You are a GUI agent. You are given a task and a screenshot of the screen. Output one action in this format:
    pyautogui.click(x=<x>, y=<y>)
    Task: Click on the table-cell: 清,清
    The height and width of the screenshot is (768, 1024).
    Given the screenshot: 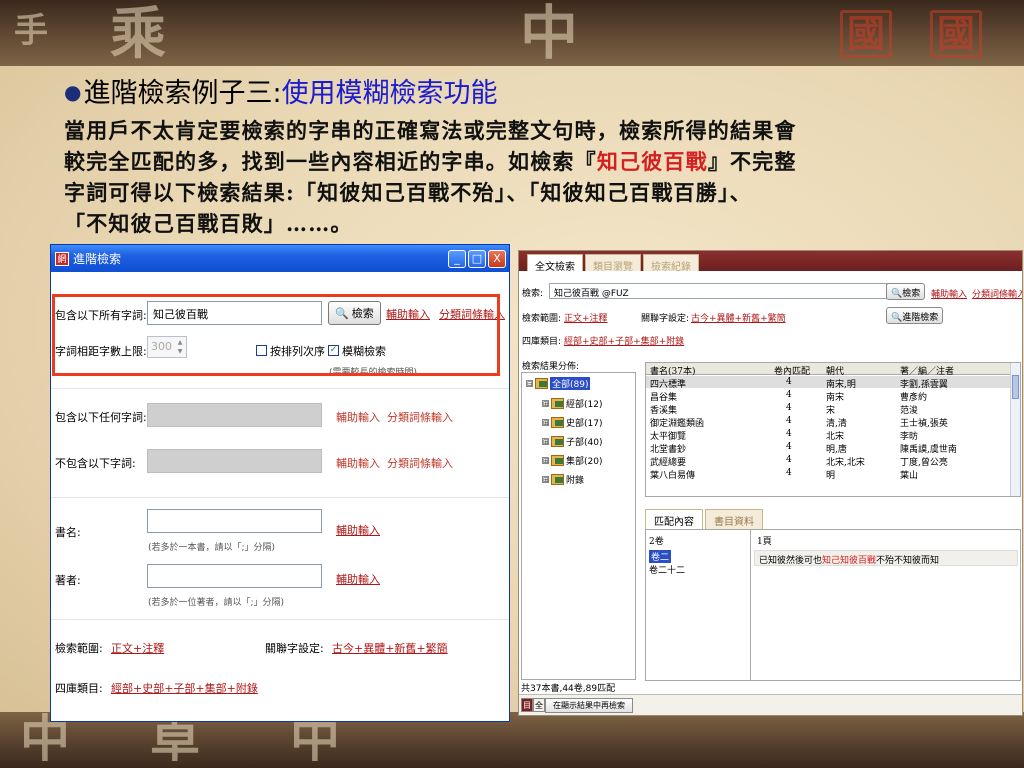 What is the action you would take?
    pyautogui.click(x=836, y=422)
    